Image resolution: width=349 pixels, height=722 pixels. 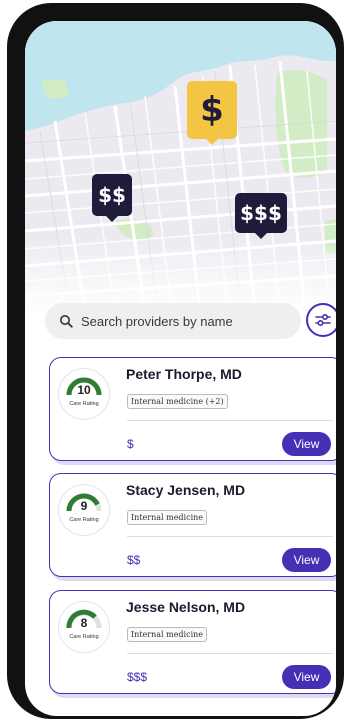 I want to click on care-rating-badge: 9 Care Rating, so click(x=84, y=510).